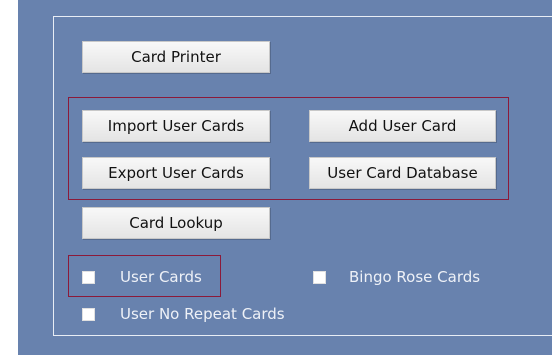  What do you see at coordinates (319, 277) in the screenshot?
I see `bingo-rose-cards-checkbox` at bounding box center [319, 277].